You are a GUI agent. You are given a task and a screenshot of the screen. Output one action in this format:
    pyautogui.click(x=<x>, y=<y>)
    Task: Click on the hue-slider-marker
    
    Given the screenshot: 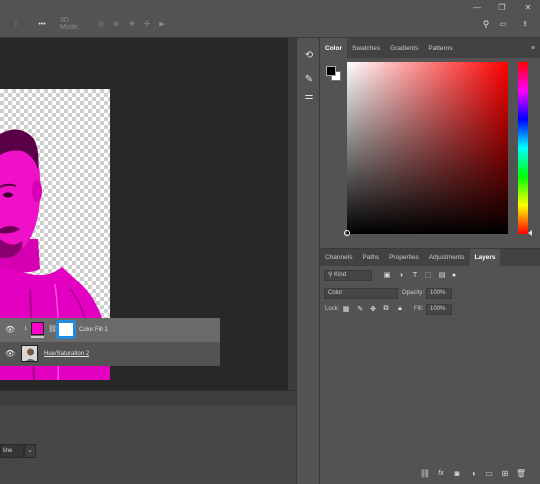 What is the action you would take?
    pyautogui.click(x=530, y=233)
    